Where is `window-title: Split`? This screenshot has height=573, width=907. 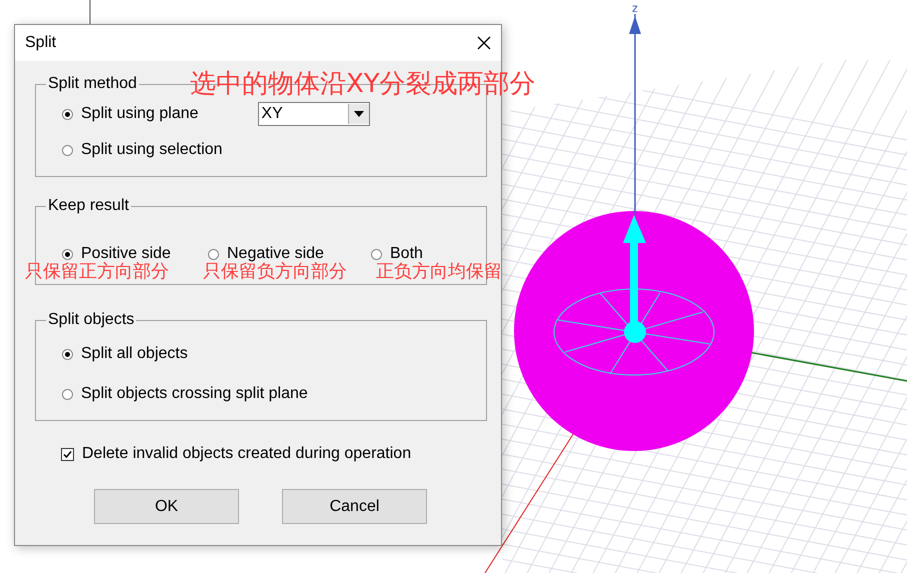
window-title: Split is located at coordinates (40, 43).